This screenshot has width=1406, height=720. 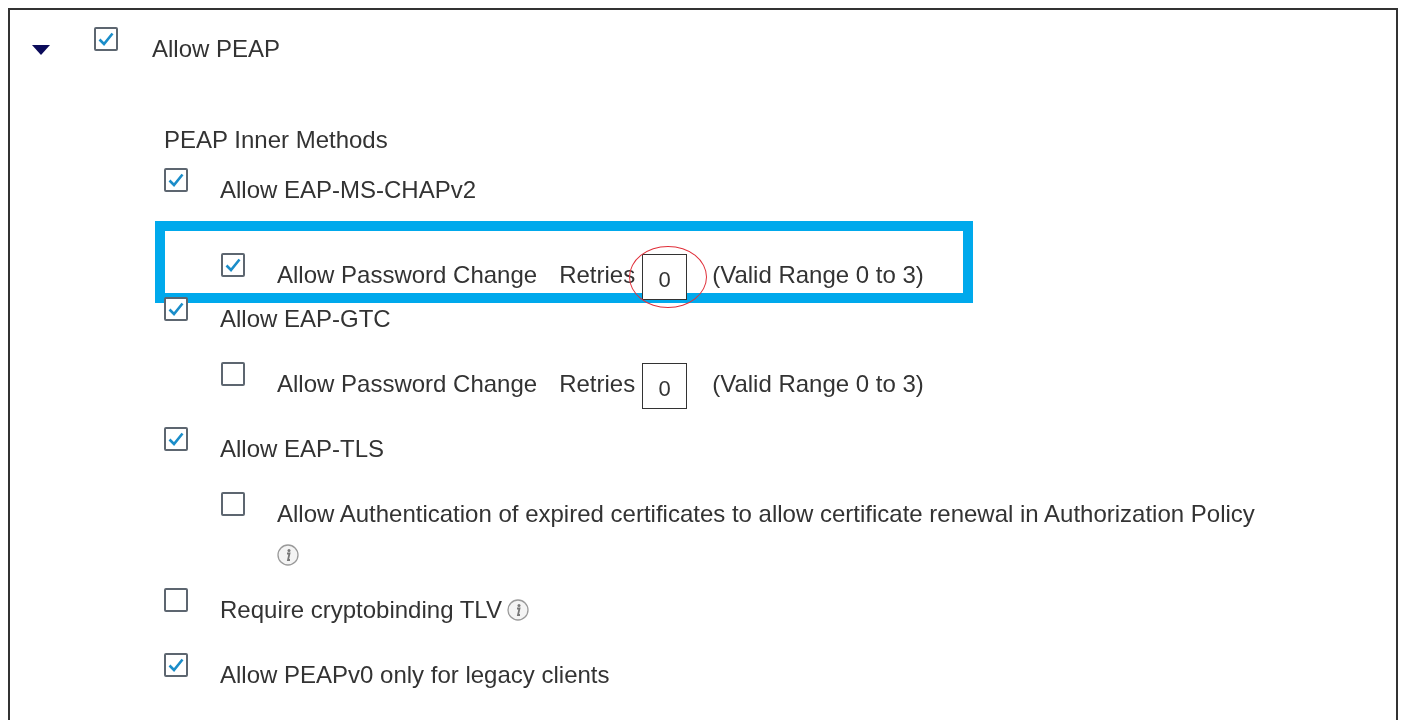 I want to click on option-label: Require cryptobinding TLV, so click(x=361, y=609).